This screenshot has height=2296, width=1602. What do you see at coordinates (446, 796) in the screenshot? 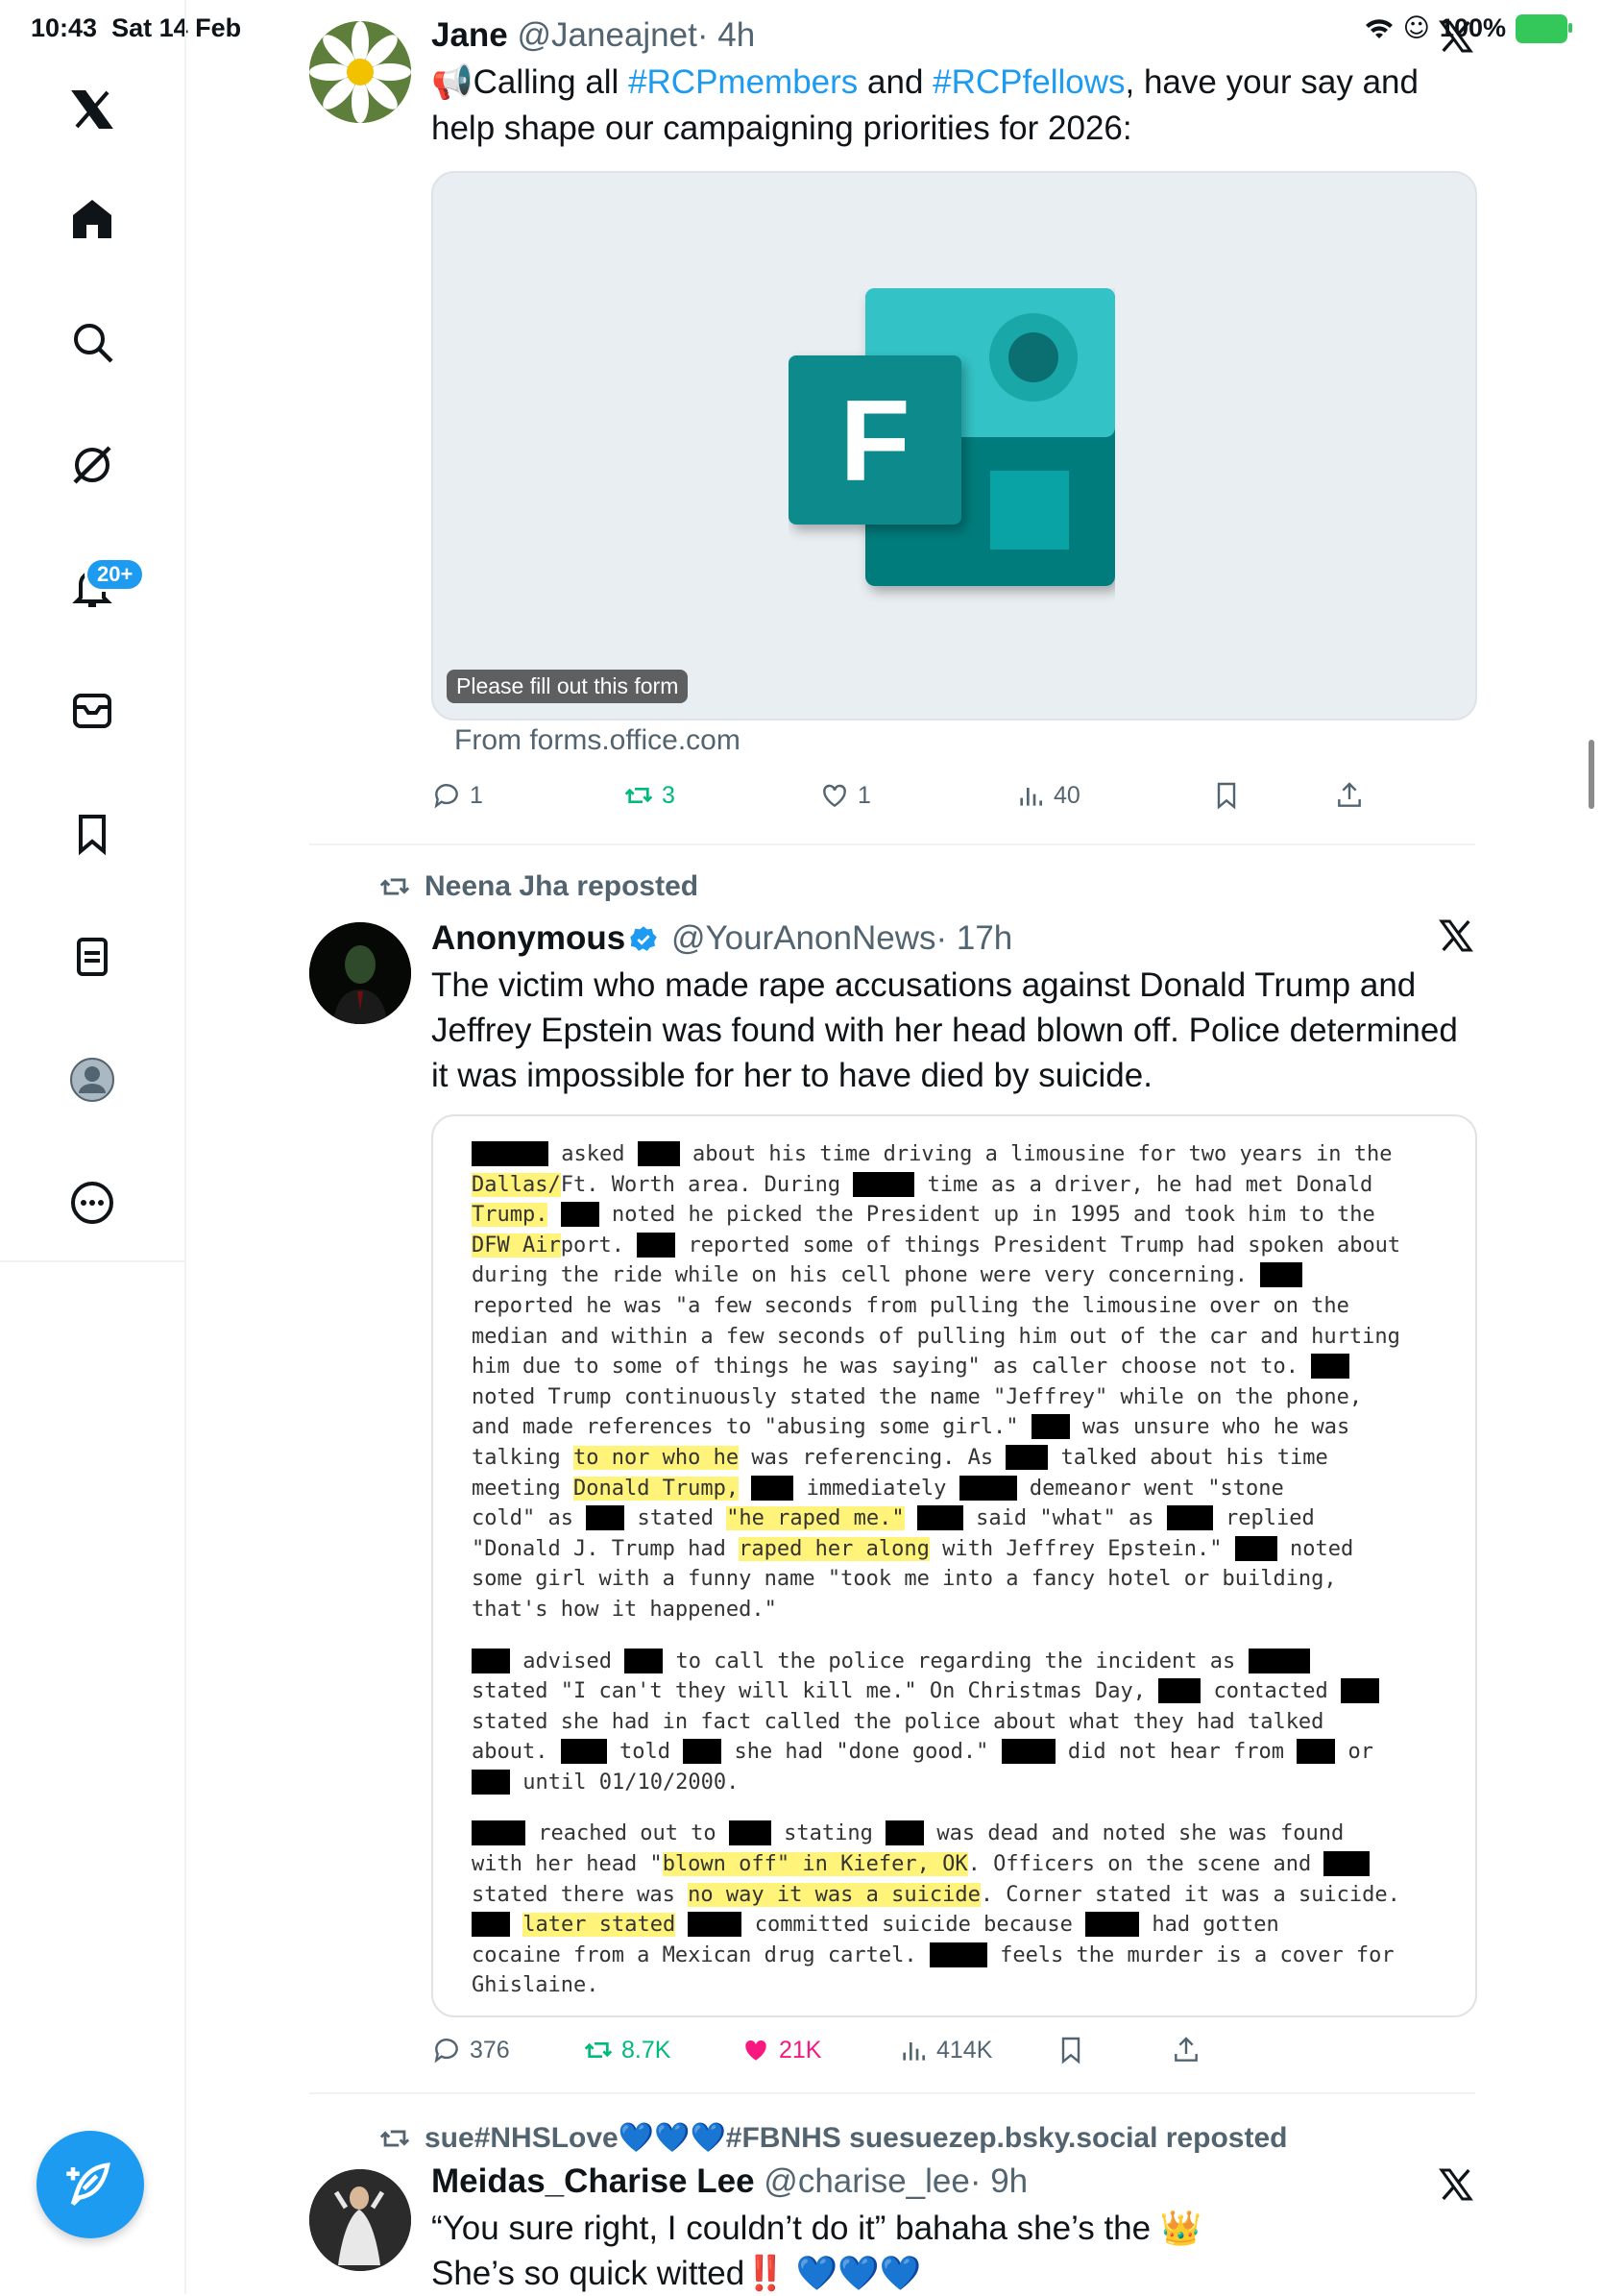
I see `reply-icon` at bounding box center [446, 796].